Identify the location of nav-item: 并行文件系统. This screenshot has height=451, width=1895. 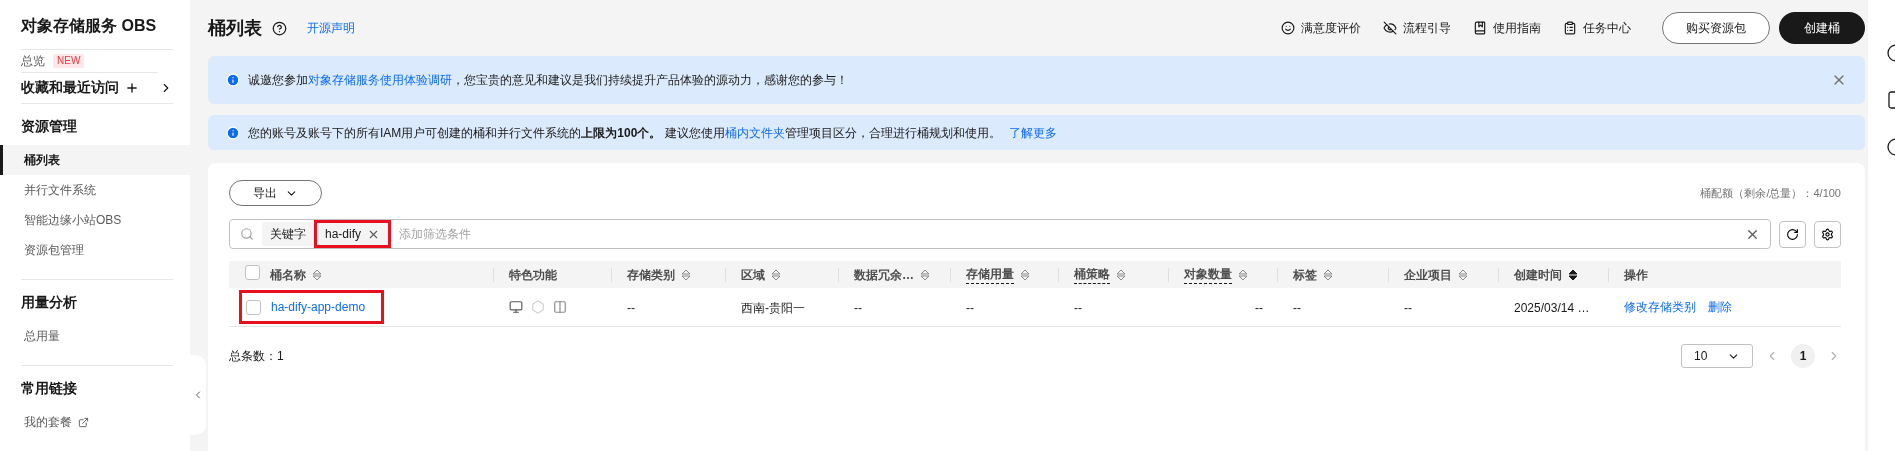
(95, 190).